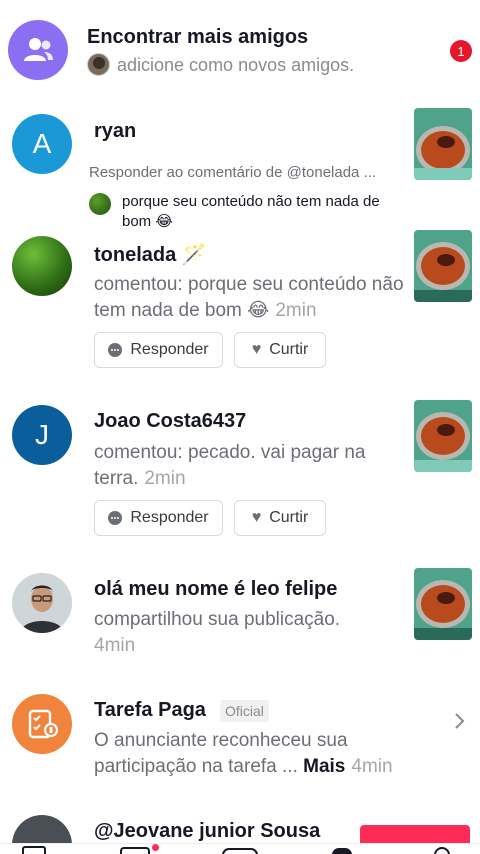 The width and height of the screenshot is (480, 854). Describe the element at coordinates (150, 254) in the screenshot. I see `user-name: tonelada 🪄` at that location.